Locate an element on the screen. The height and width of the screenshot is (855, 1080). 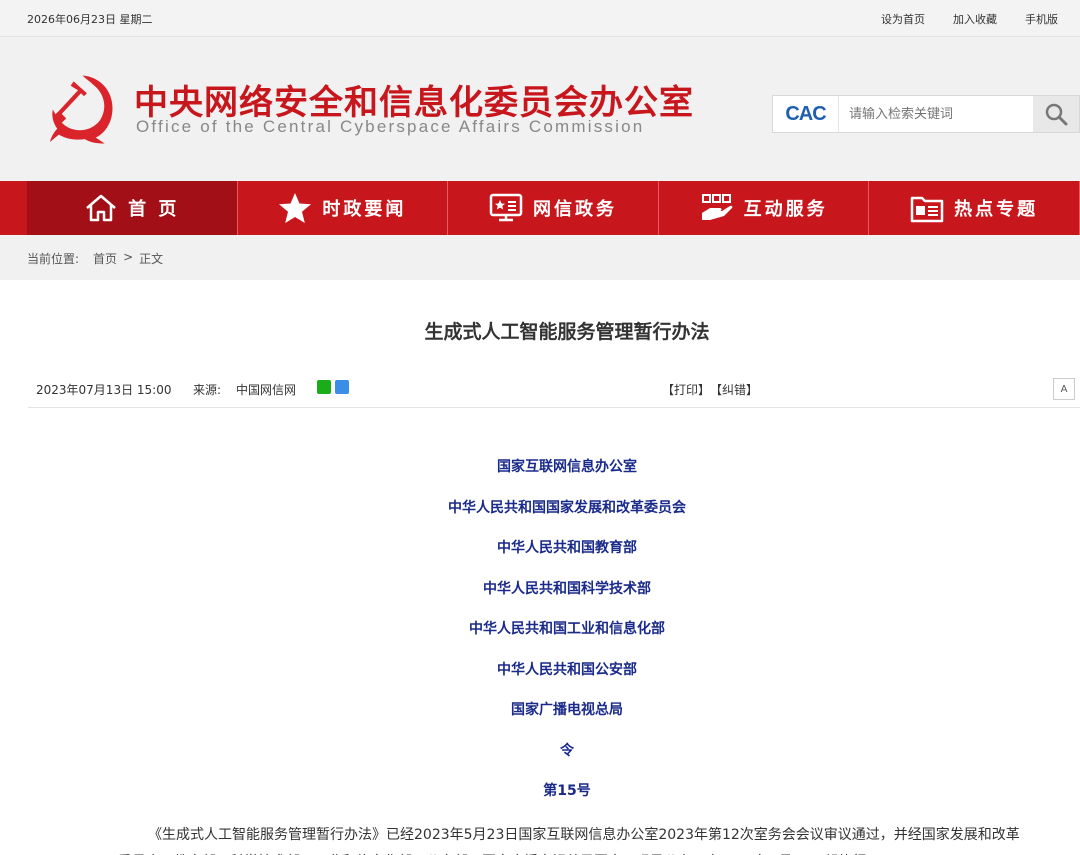
breadcrumb-current: 正文 is located at coordinates (151, 259).